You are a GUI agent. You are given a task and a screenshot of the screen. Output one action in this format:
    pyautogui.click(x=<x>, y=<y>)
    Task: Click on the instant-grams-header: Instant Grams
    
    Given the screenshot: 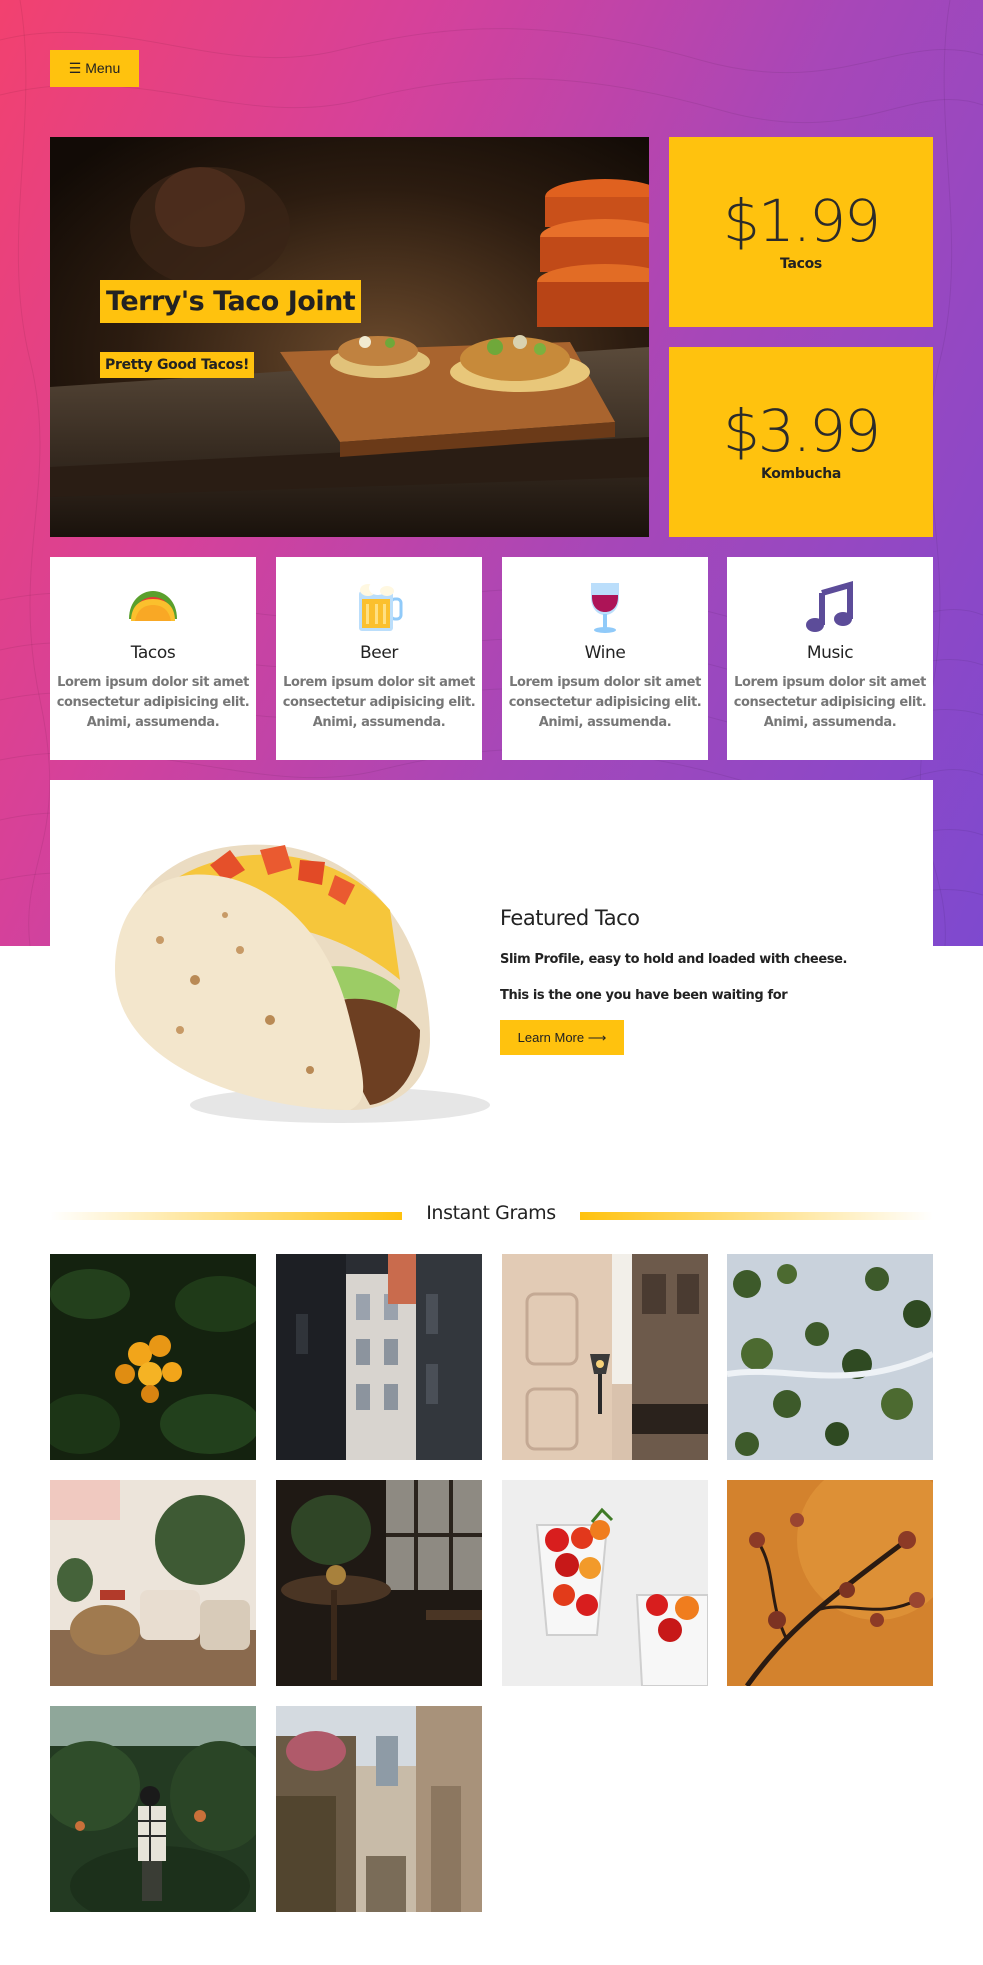 What is the action you would take?
    pyautogui.click(x=491, y=1215)
    